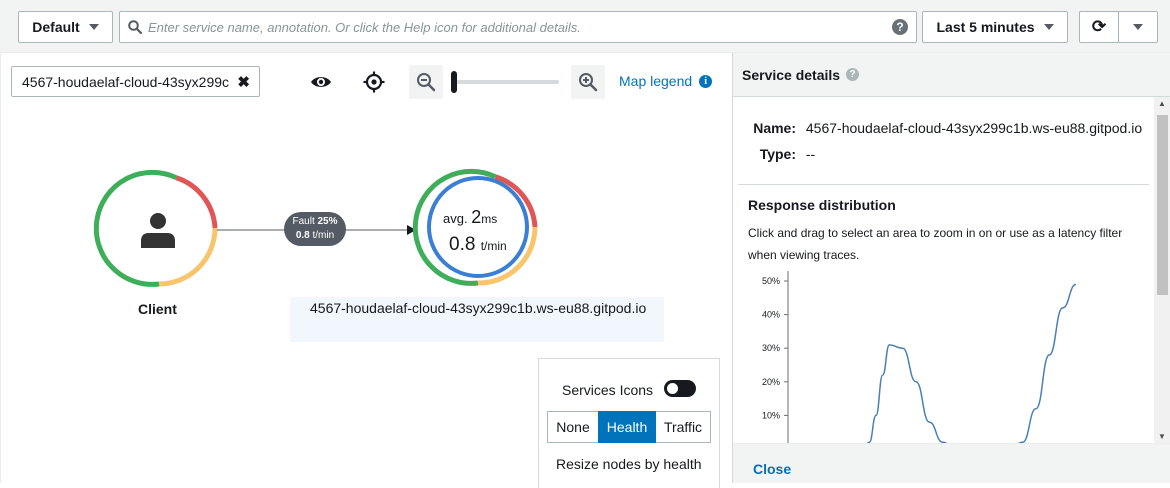  I want to click on type-value: --, so click(810, 154).